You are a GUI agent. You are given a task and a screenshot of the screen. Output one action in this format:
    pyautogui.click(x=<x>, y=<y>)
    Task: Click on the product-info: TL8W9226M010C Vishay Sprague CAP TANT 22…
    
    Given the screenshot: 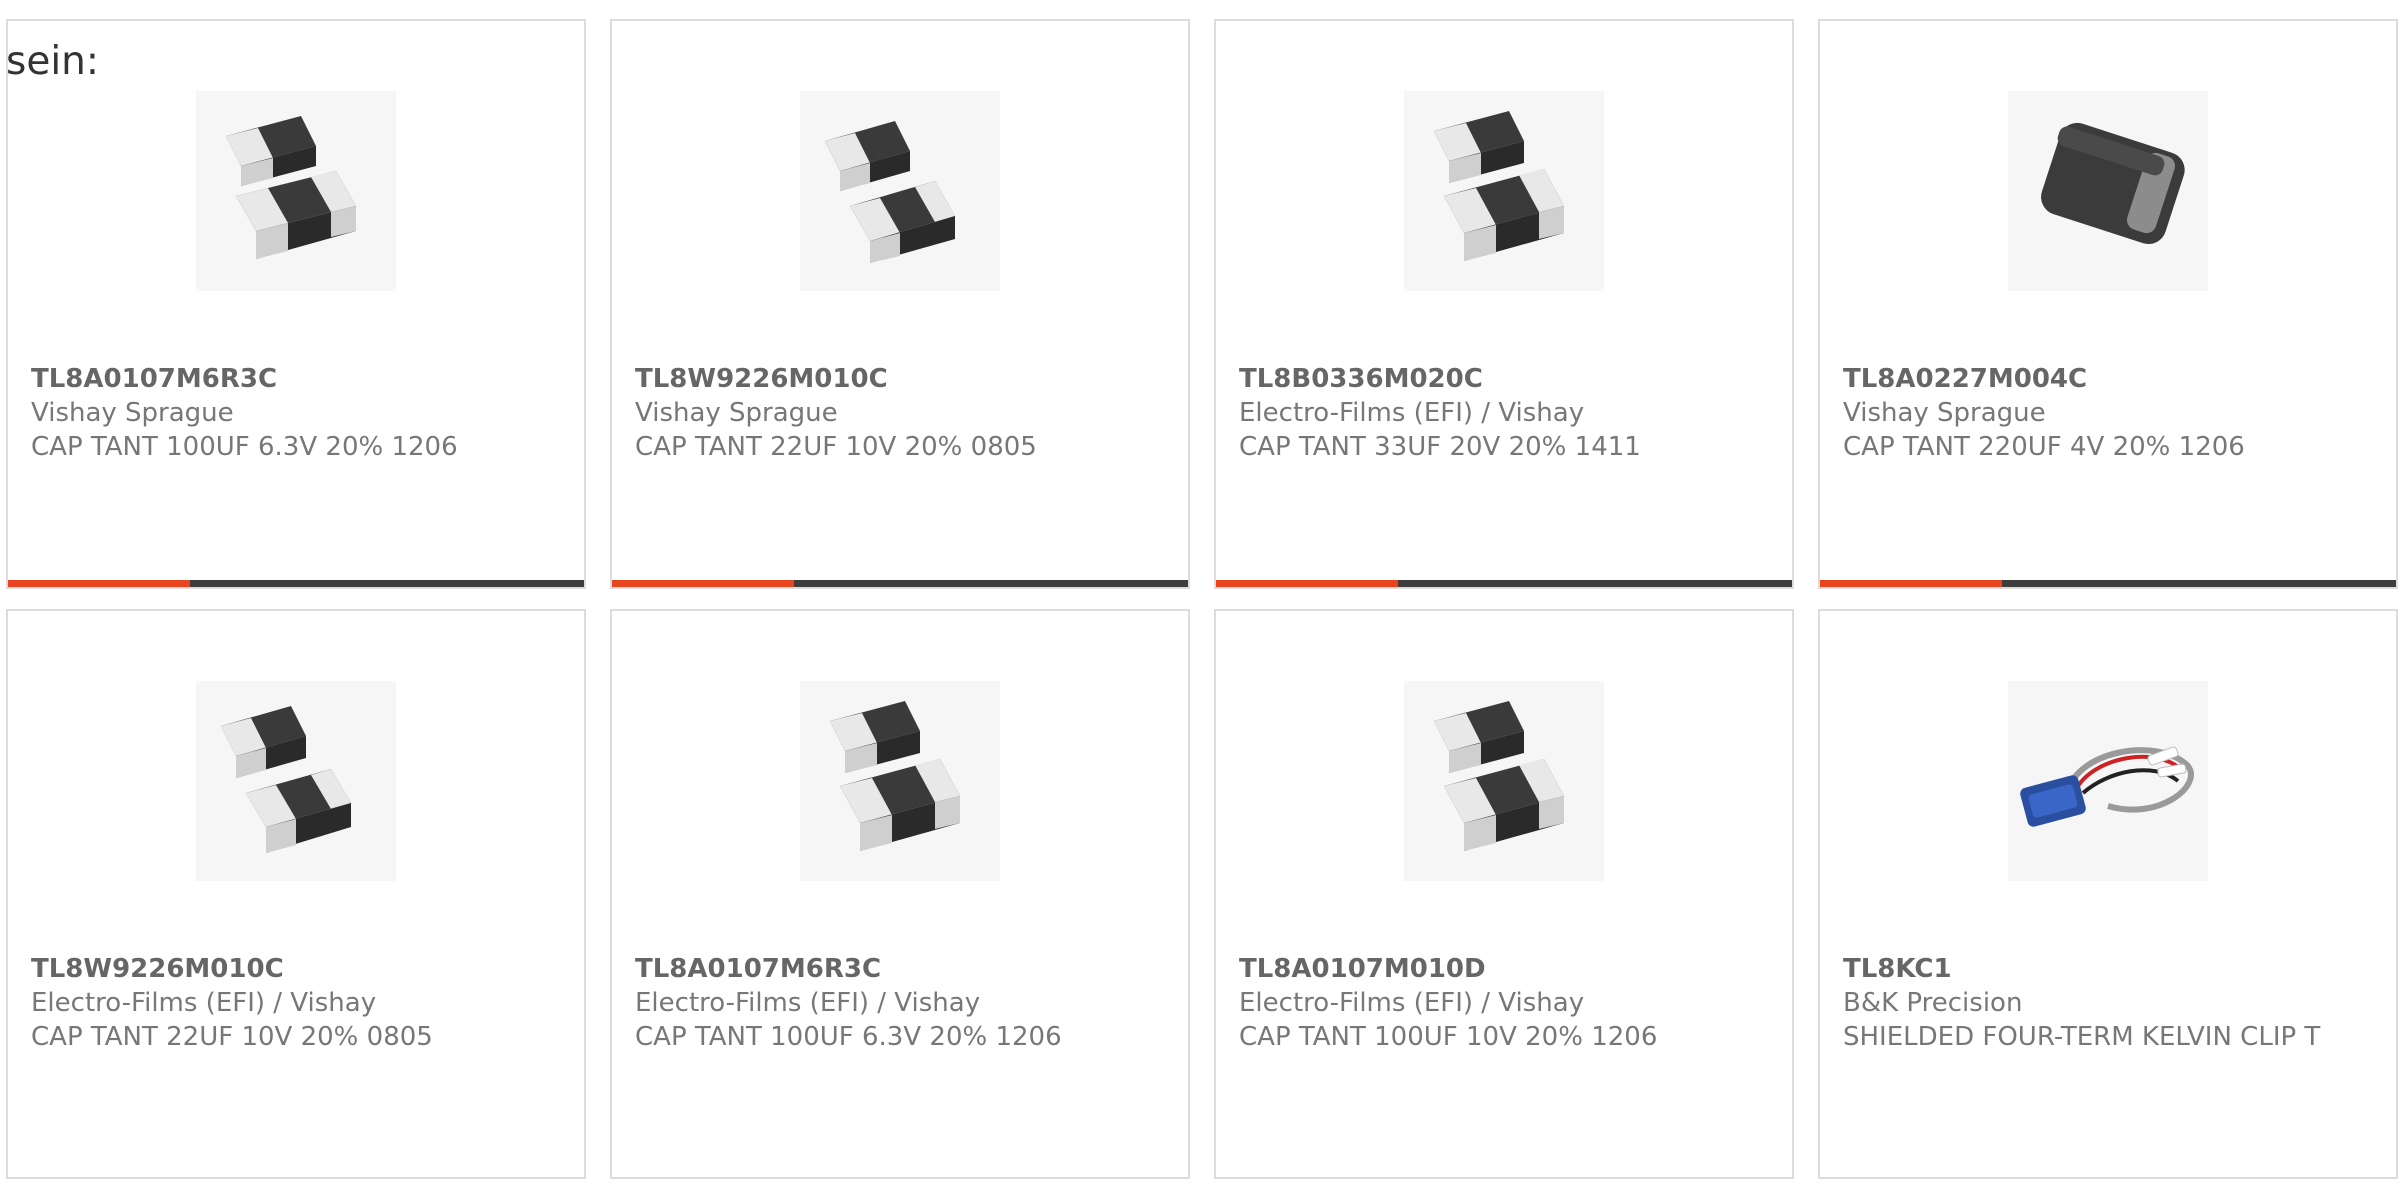 What is the action you would take?
    pyautogui.click(x=901, y=413)
    